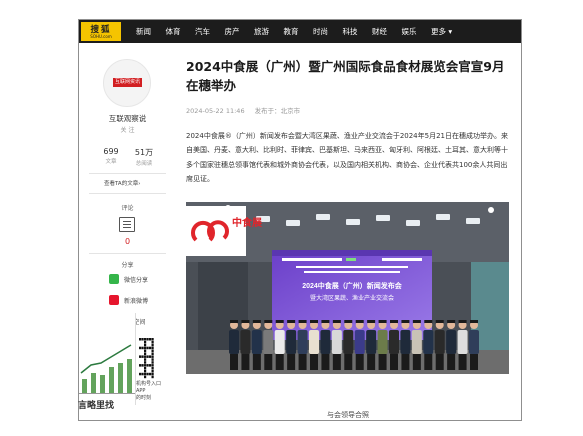 This screenshot has height=436, width=583. What do you see at coordinates (173, 31) in the screenshot?
I see `nav-item: 体育` at bounding box center [173, 31].